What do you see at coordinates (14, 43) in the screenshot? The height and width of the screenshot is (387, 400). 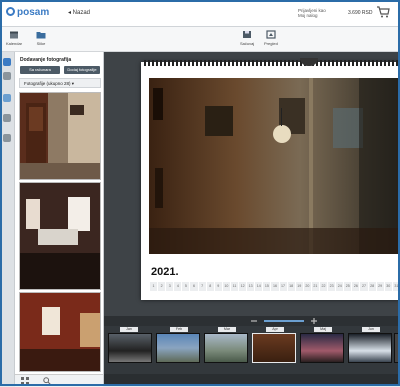 I see `toolbar-calendar-label: Kalendar` at bounding box center [14, 43].